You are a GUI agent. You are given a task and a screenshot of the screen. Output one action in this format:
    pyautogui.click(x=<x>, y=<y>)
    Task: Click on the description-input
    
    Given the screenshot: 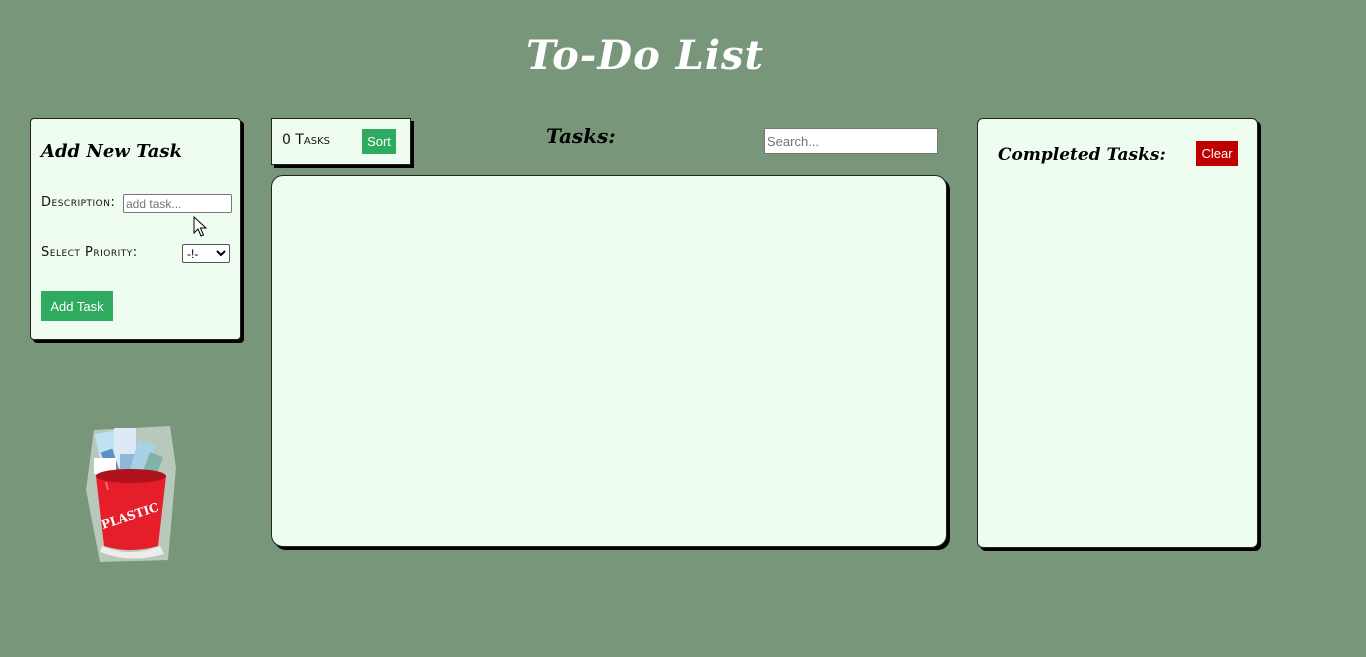 What is the action you would take?
    pyautogui.click(x=177, y=203)
    